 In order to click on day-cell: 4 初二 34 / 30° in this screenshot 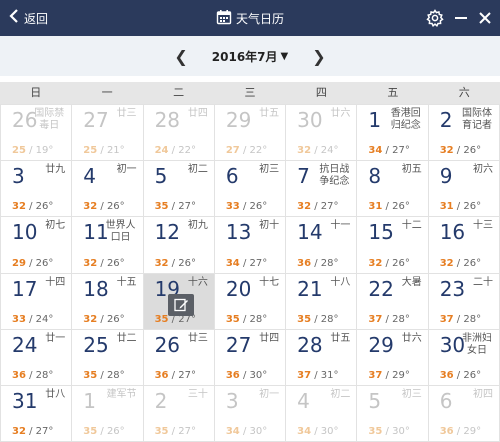, I will do `click(322, 413)`.